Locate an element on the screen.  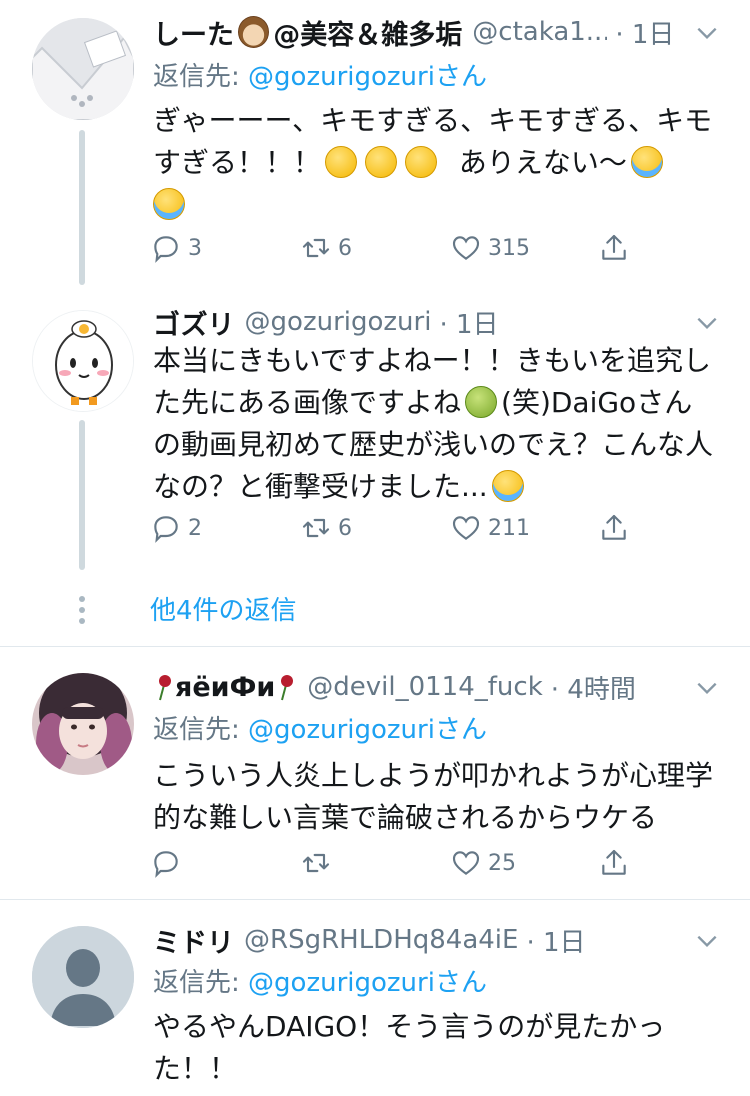
text-line: やるやんDAIGO！そう言うのが見たかっ is located at coordinates (409, 1026).